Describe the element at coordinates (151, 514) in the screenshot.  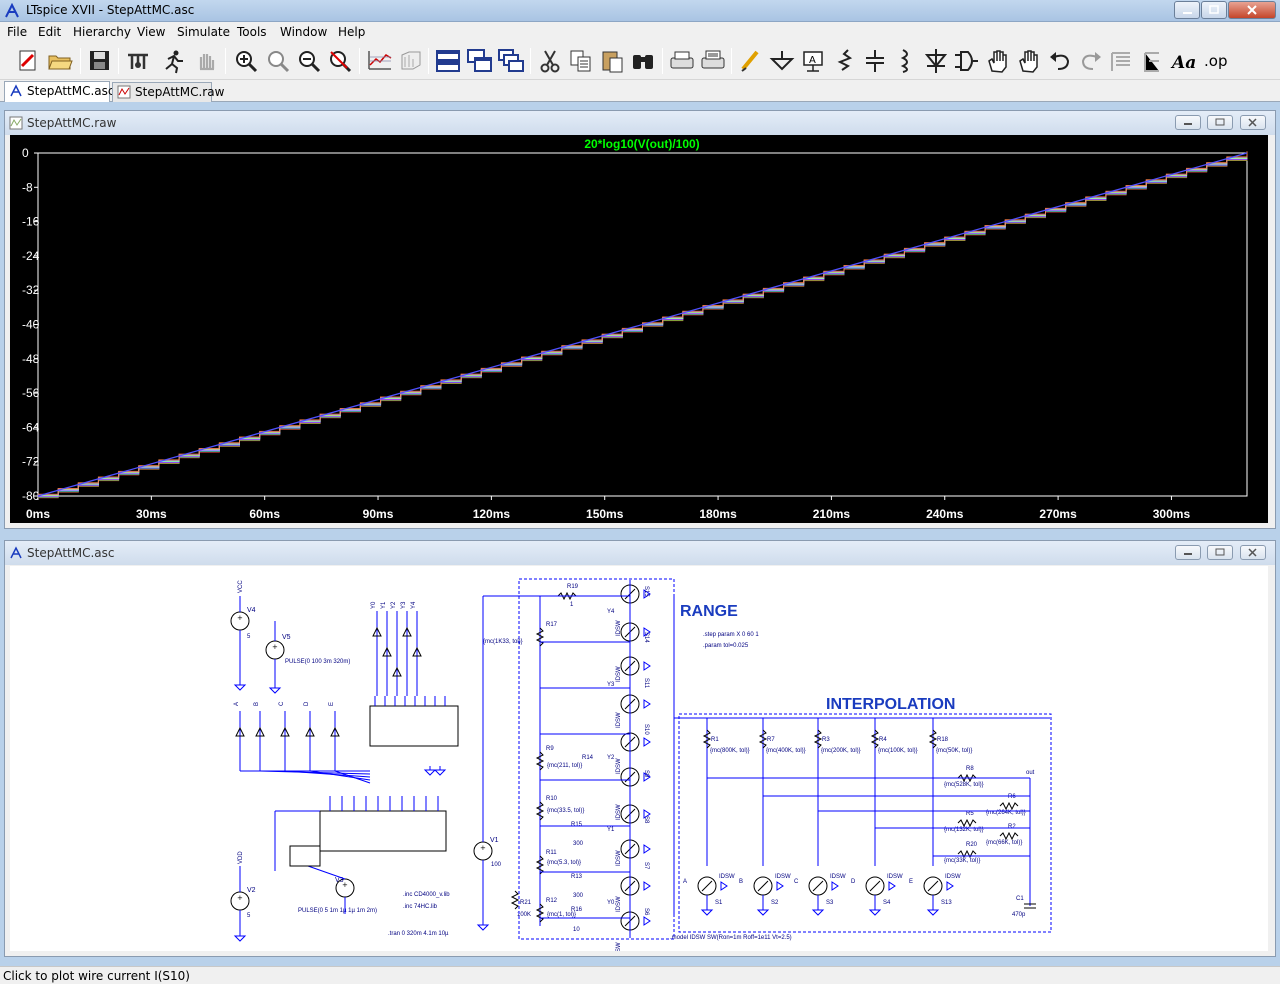
I see `x-tick-label: 30ms` at that location.